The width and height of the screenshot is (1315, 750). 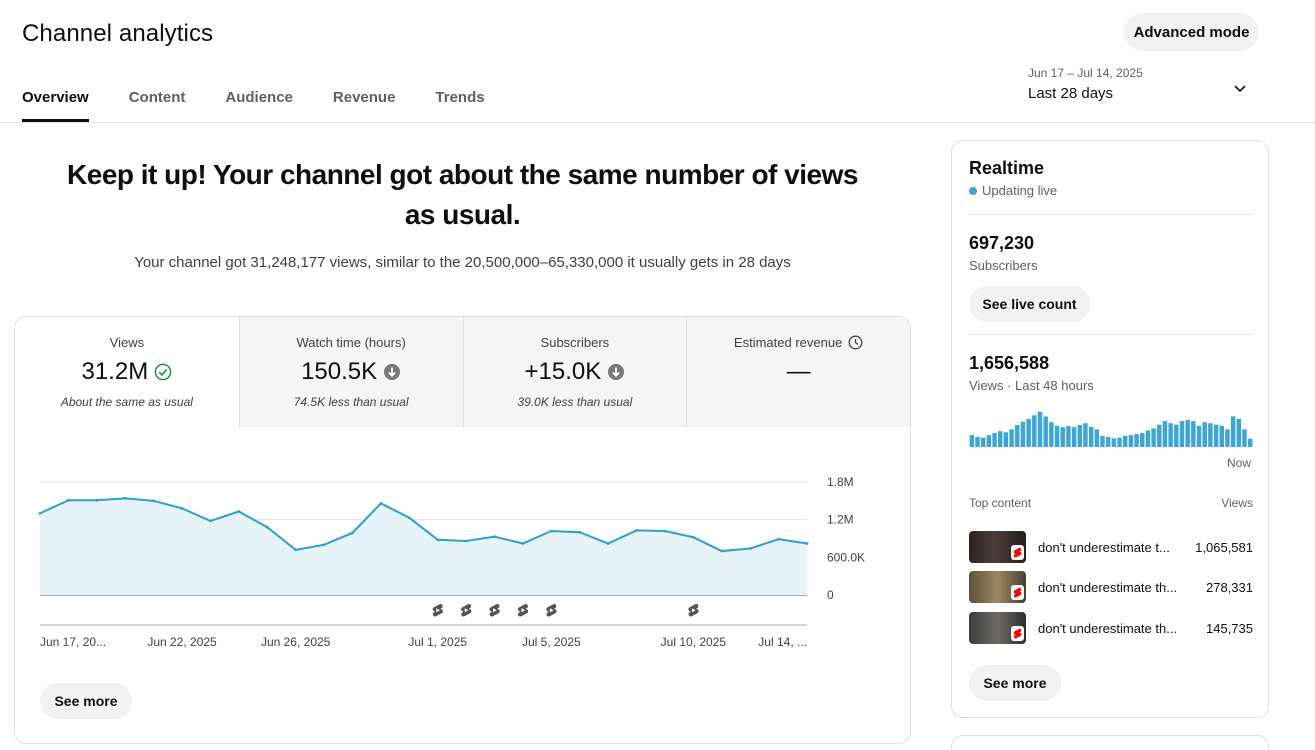 I want to click on top-content-label: Top content, so click(x=1000, y=503).